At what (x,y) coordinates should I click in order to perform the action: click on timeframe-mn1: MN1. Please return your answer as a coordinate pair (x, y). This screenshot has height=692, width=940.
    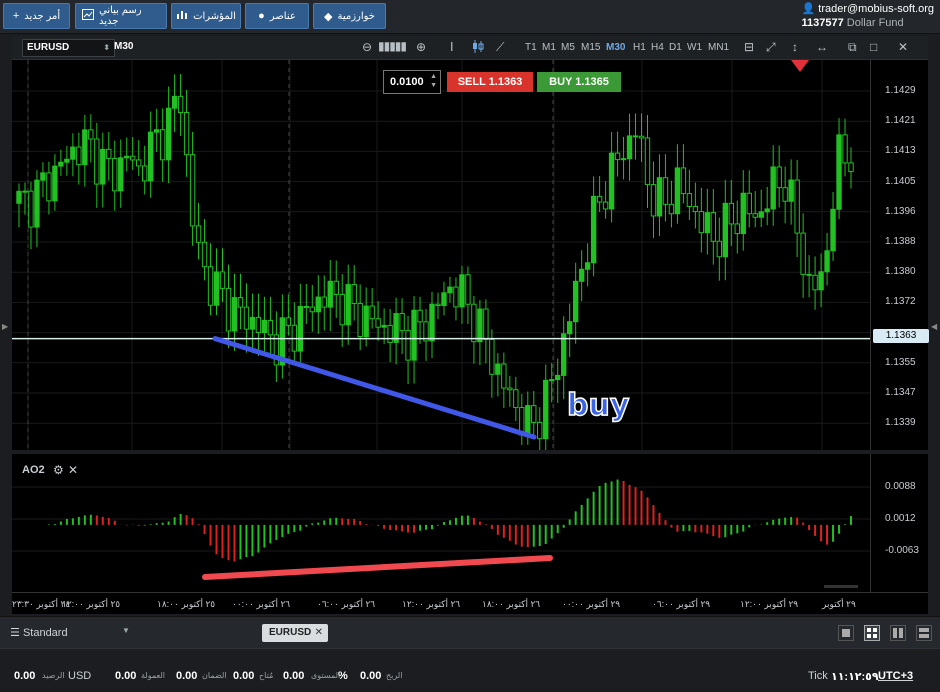
    Looking at the image, I should click on (718, 47).